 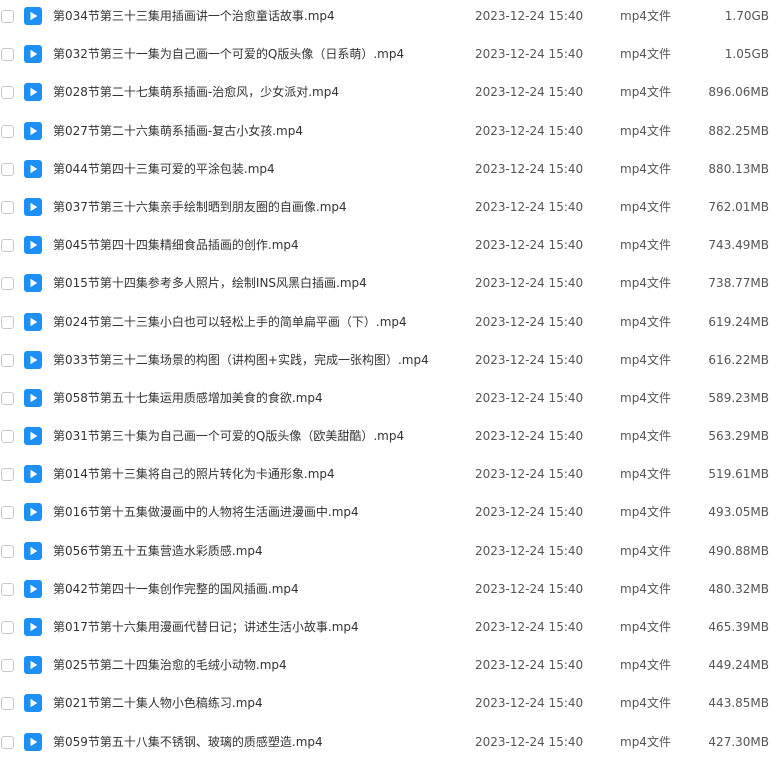 What do you see at coordinates (738, 130) in the screenshot?
I see `file-size: 882.25MB` at bounding box center [738, 130].